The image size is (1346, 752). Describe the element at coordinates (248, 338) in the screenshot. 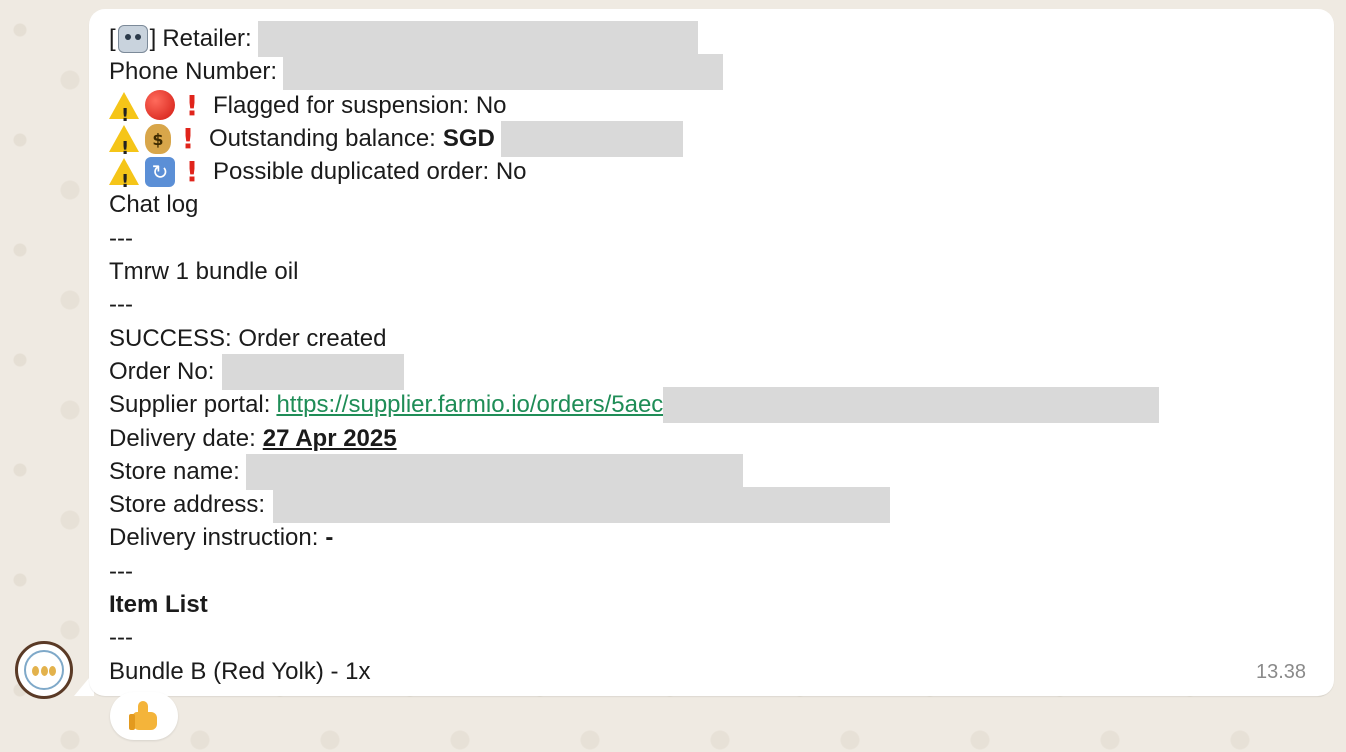

I see `success-text: SUCCESS: Order created` at that location.